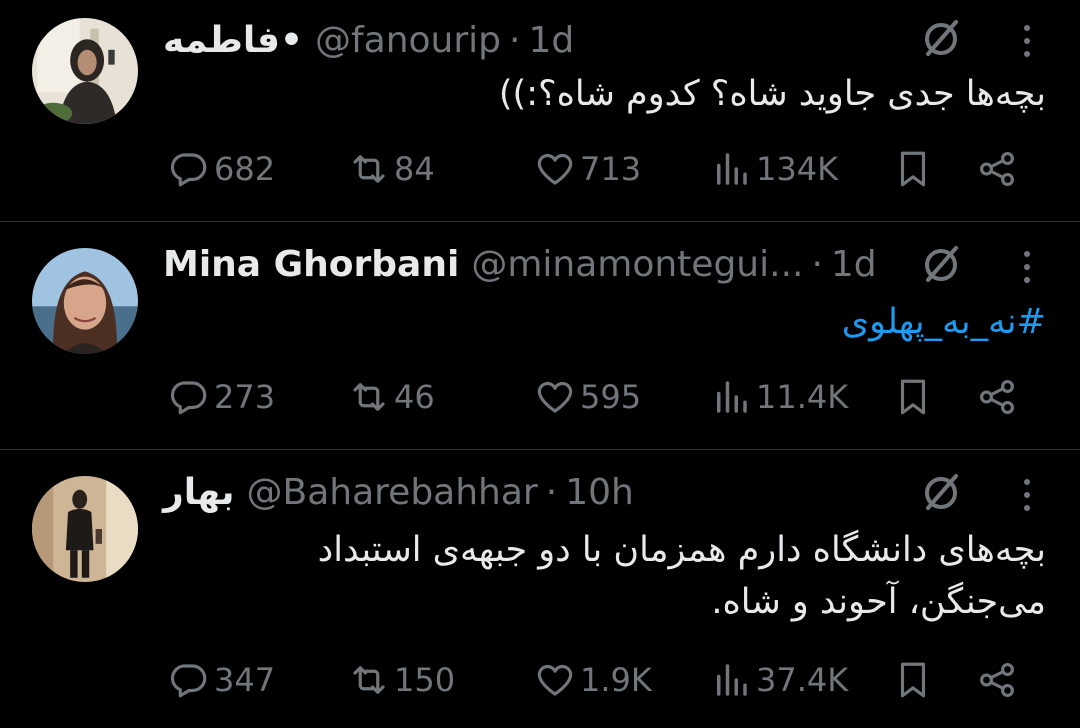 The height and width of the screenshot is (728, 1080). Describe the element at coordinates (616, 680) in the screenshot. I see `like-count: 1.9K` at that location.